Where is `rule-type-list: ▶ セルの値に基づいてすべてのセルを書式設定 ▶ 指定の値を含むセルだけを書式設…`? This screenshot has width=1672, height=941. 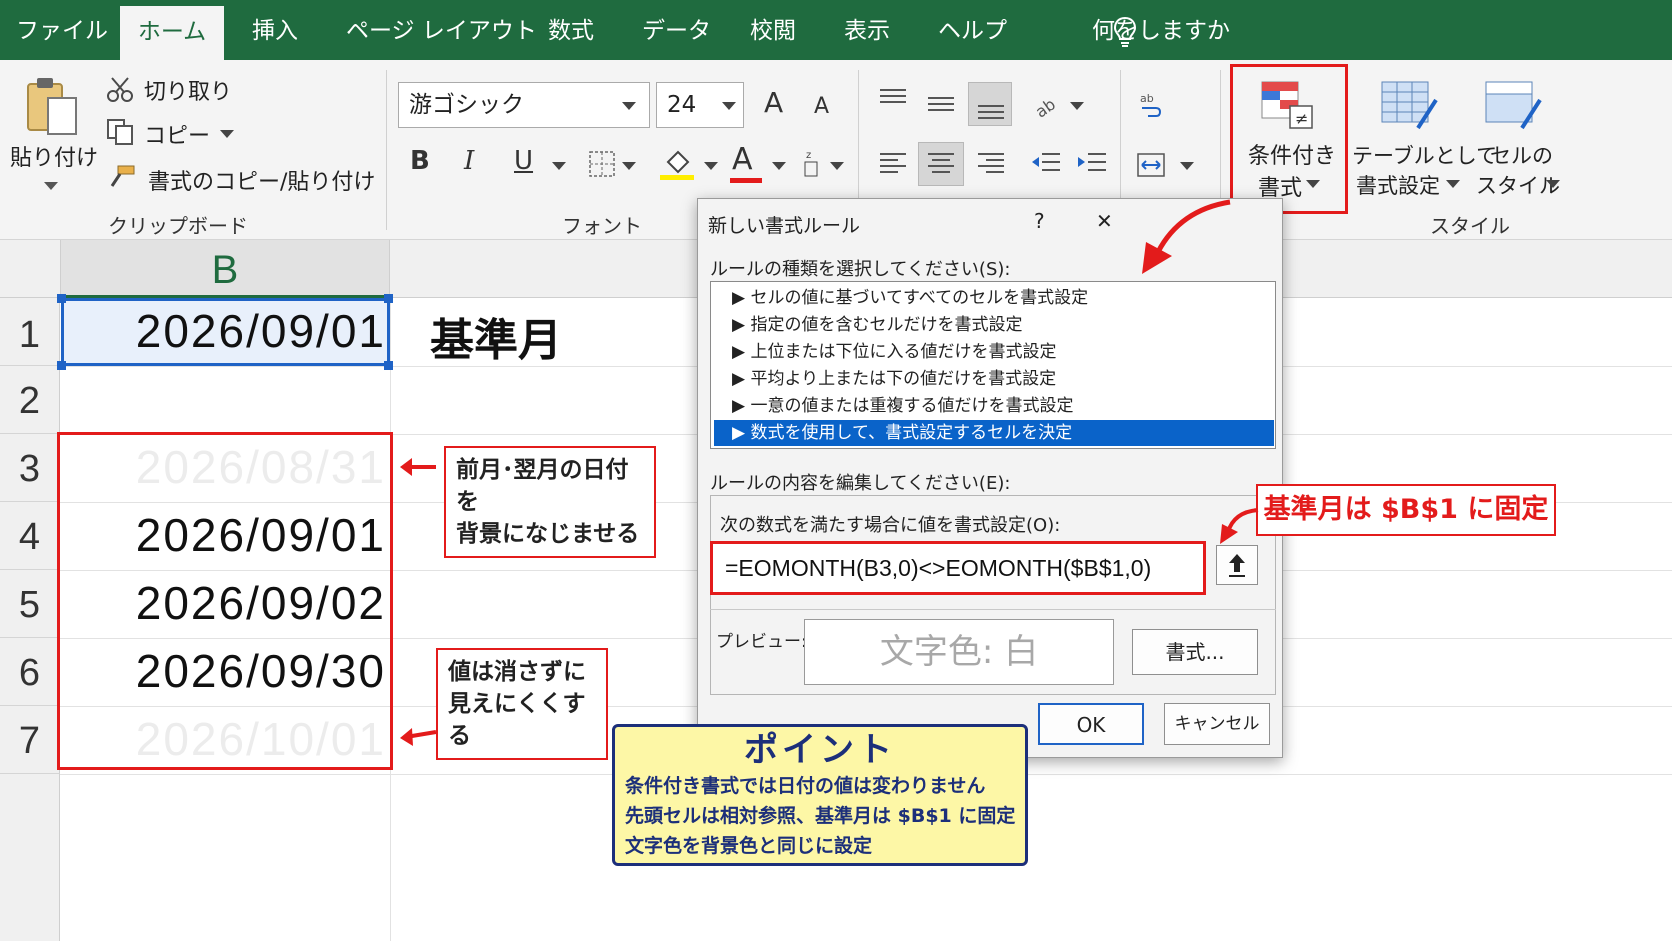 rule-type-list: ▶ セルの値に基づいてすべてのセルを書式設定 ▶ 指定の値を含むセルだけを書式設… is located at coordinates (993, 365).